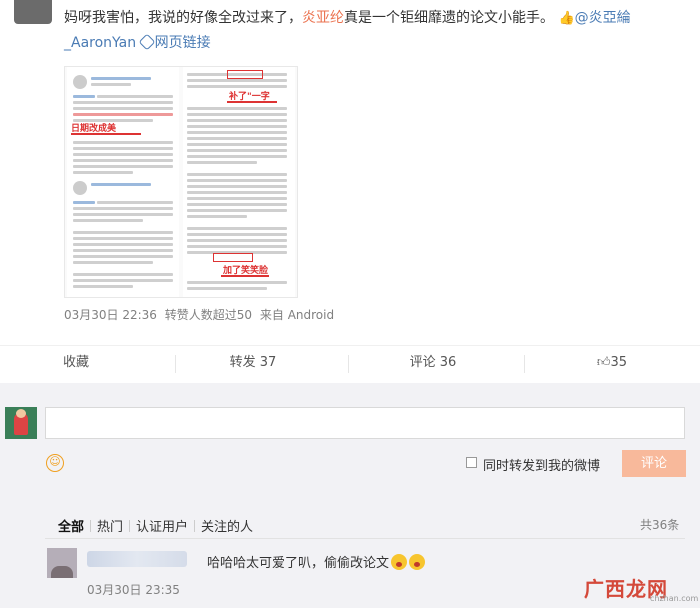  I want to click on document-page-left: 日期改成美, so click(123, 182).